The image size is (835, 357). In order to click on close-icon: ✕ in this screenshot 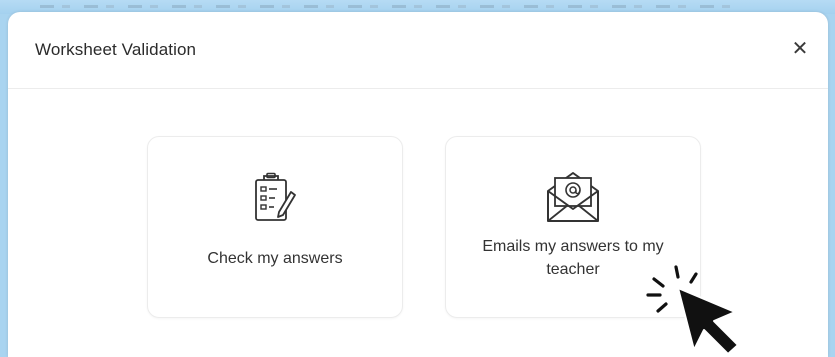, I will do `click(800, 48)`.